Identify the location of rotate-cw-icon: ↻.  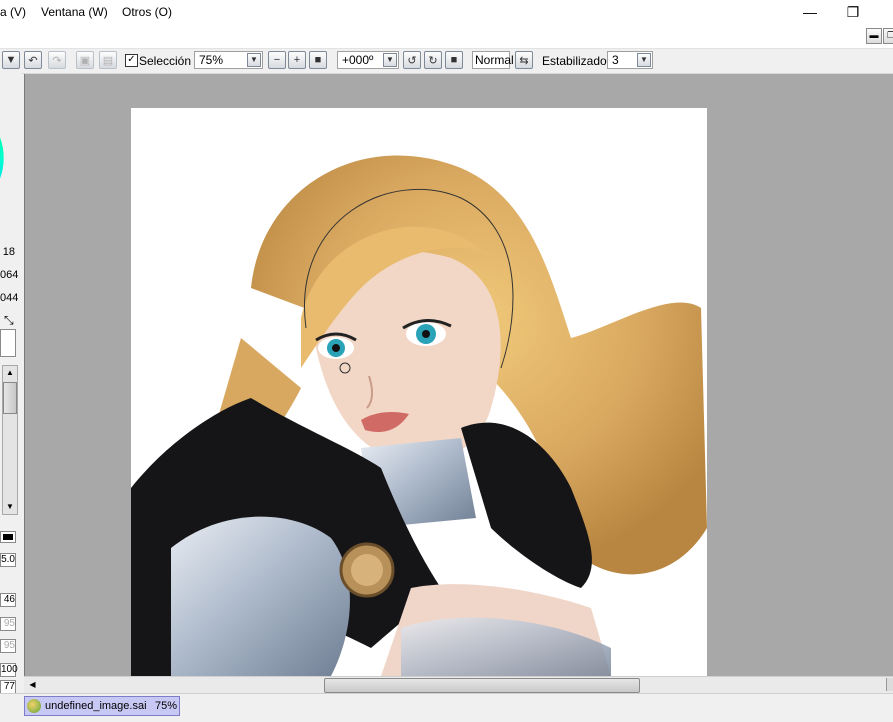
(433, 60).